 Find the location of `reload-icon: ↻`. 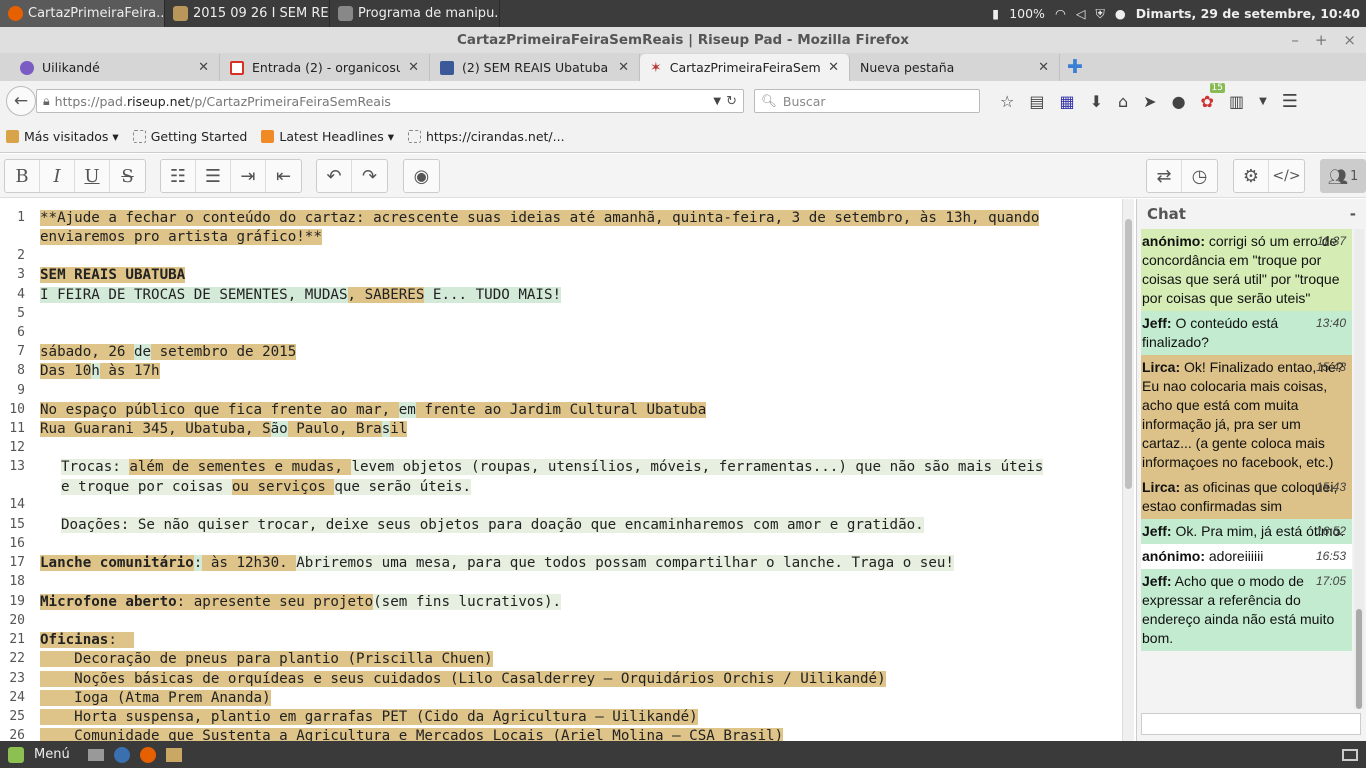

reload-icon: ↻ is located at coordinates (731, 101).